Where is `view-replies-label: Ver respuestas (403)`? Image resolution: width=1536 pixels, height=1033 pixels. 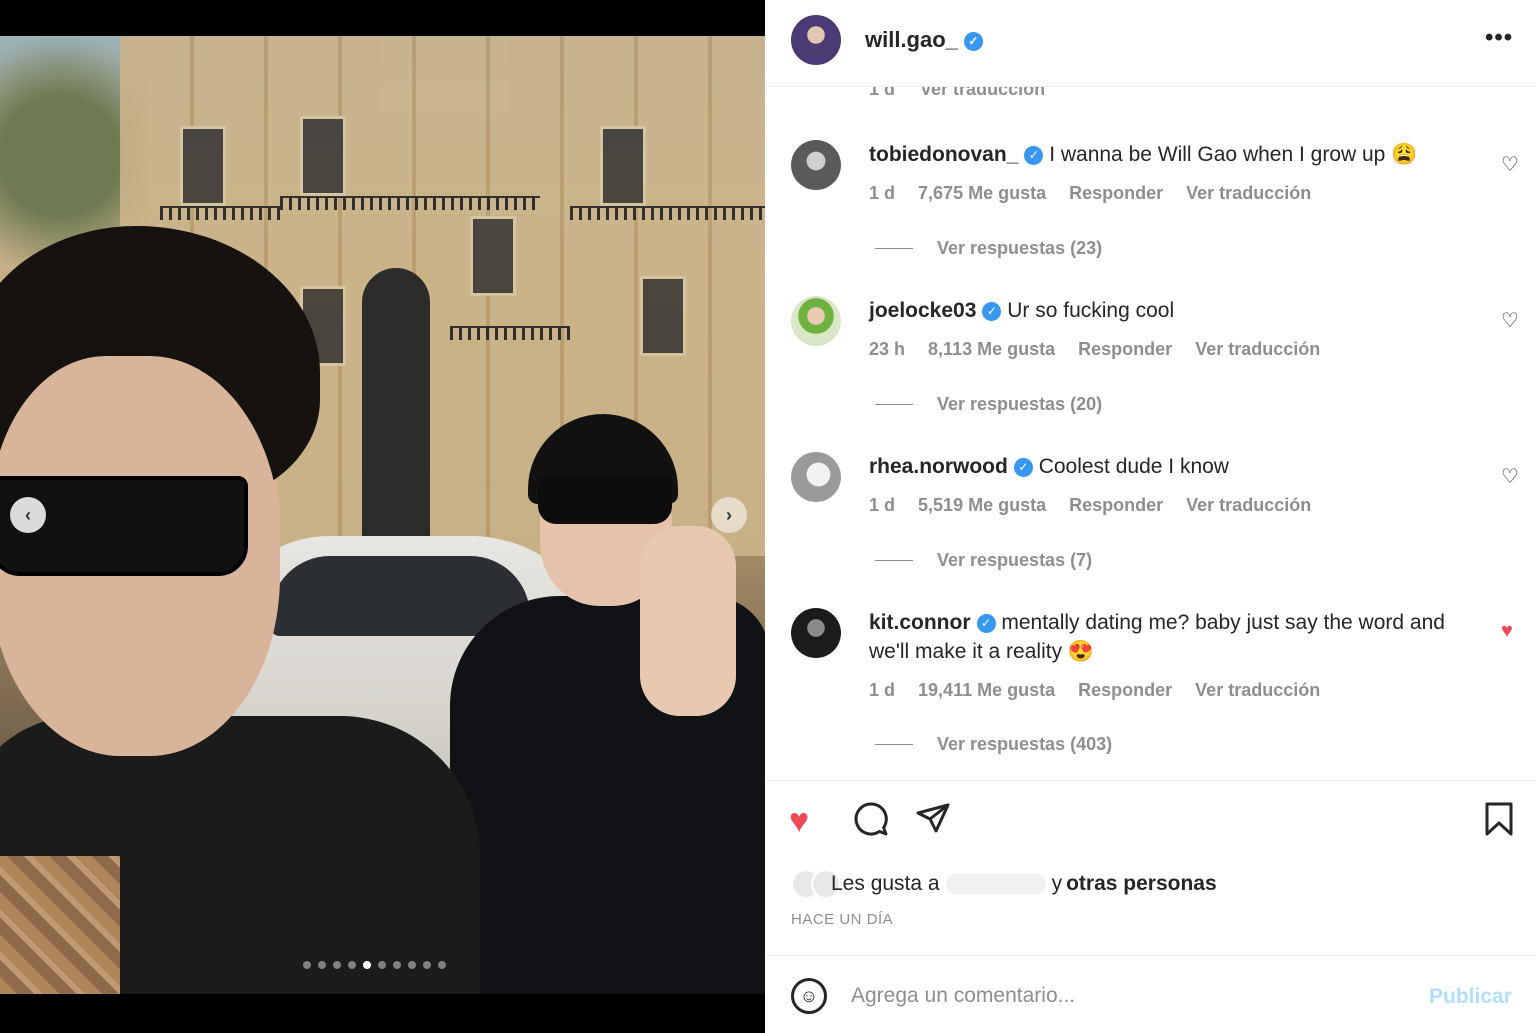
view-replies-label: Ver respuestas (403) is located at coordinates (1025, 744).